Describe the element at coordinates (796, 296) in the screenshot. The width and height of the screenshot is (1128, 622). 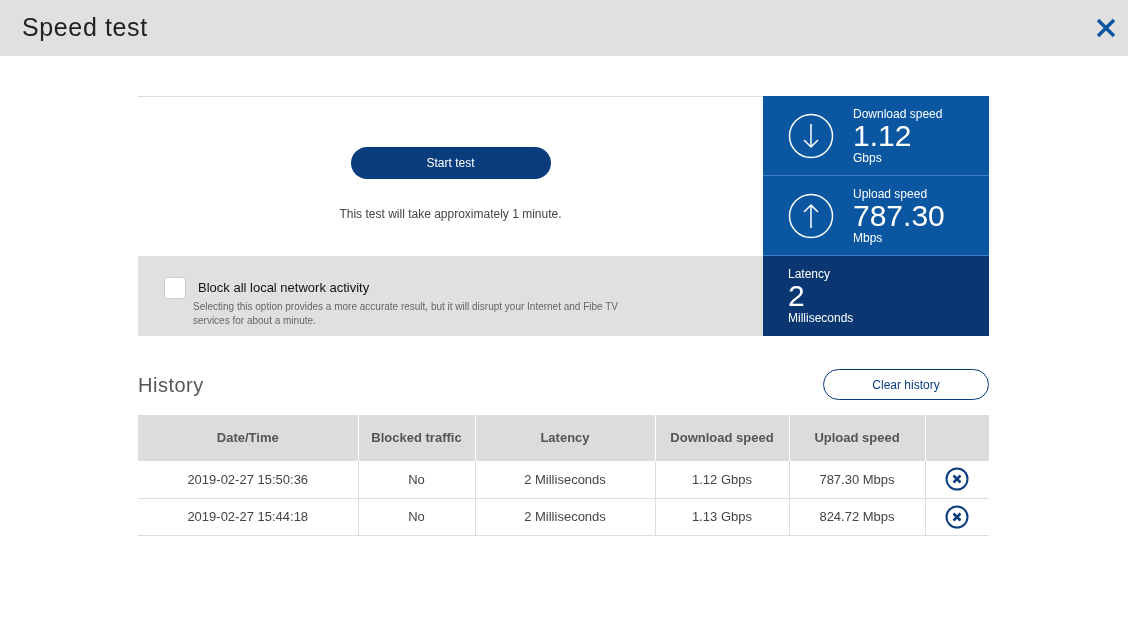
I see `metric-value: 2` at that location.